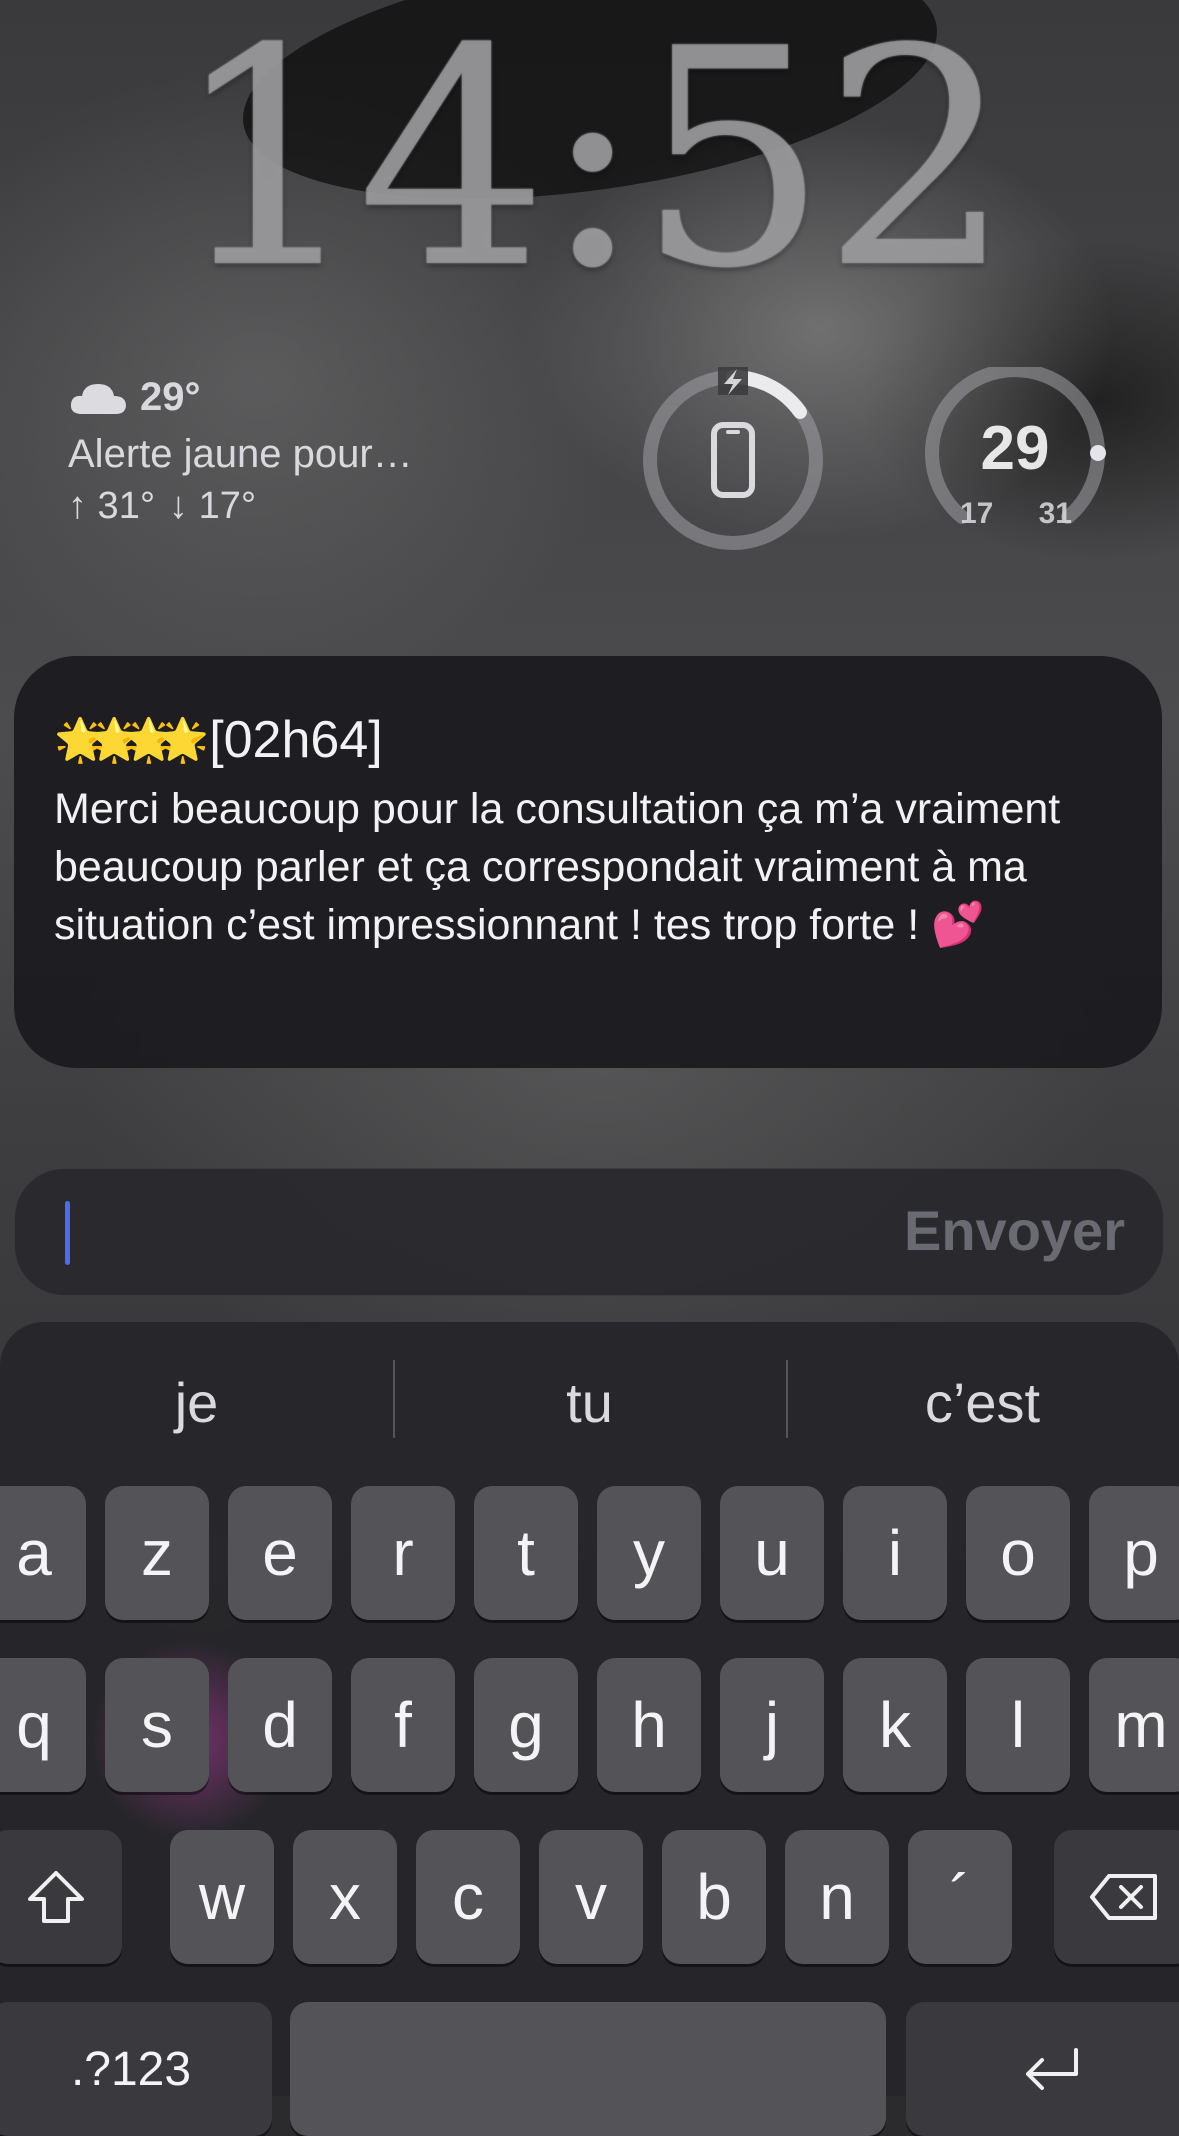  What do you see at coordinates (982, 1402) in the screenshot?
I see `suggestion-3: c’est` at bounding box center [982, 1402].